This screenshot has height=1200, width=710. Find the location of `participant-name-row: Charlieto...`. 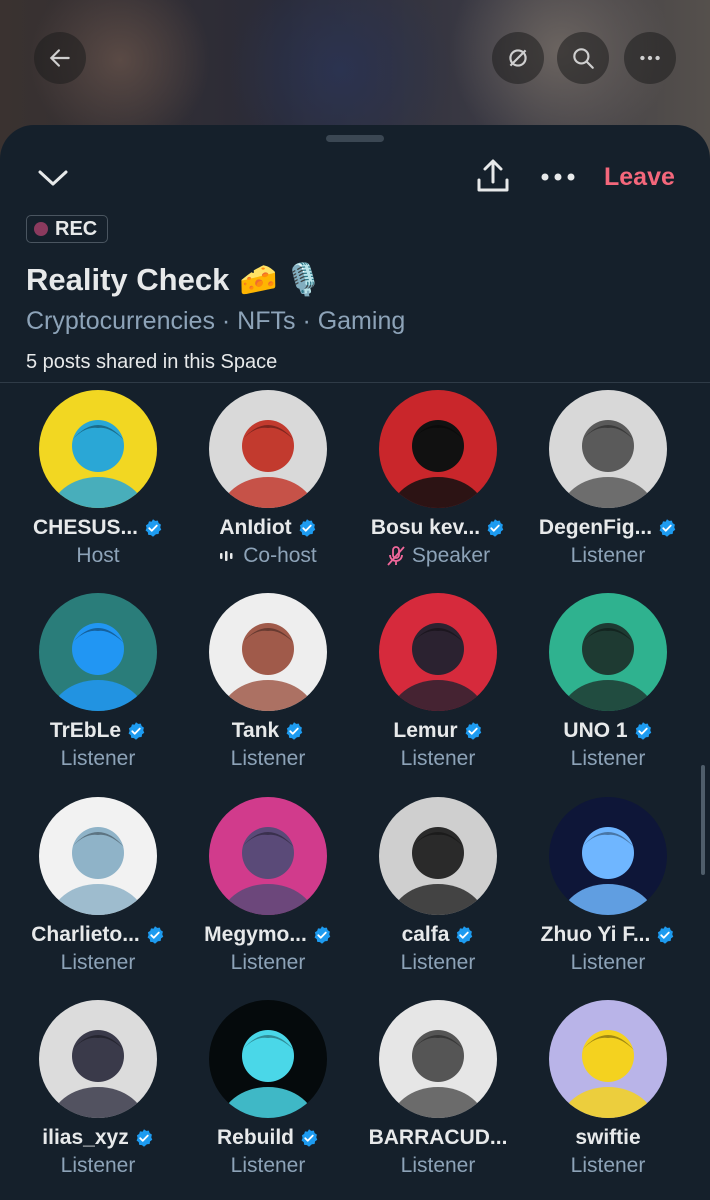

participant-name-row: Charlieto... is located at coordinates (98, 935).